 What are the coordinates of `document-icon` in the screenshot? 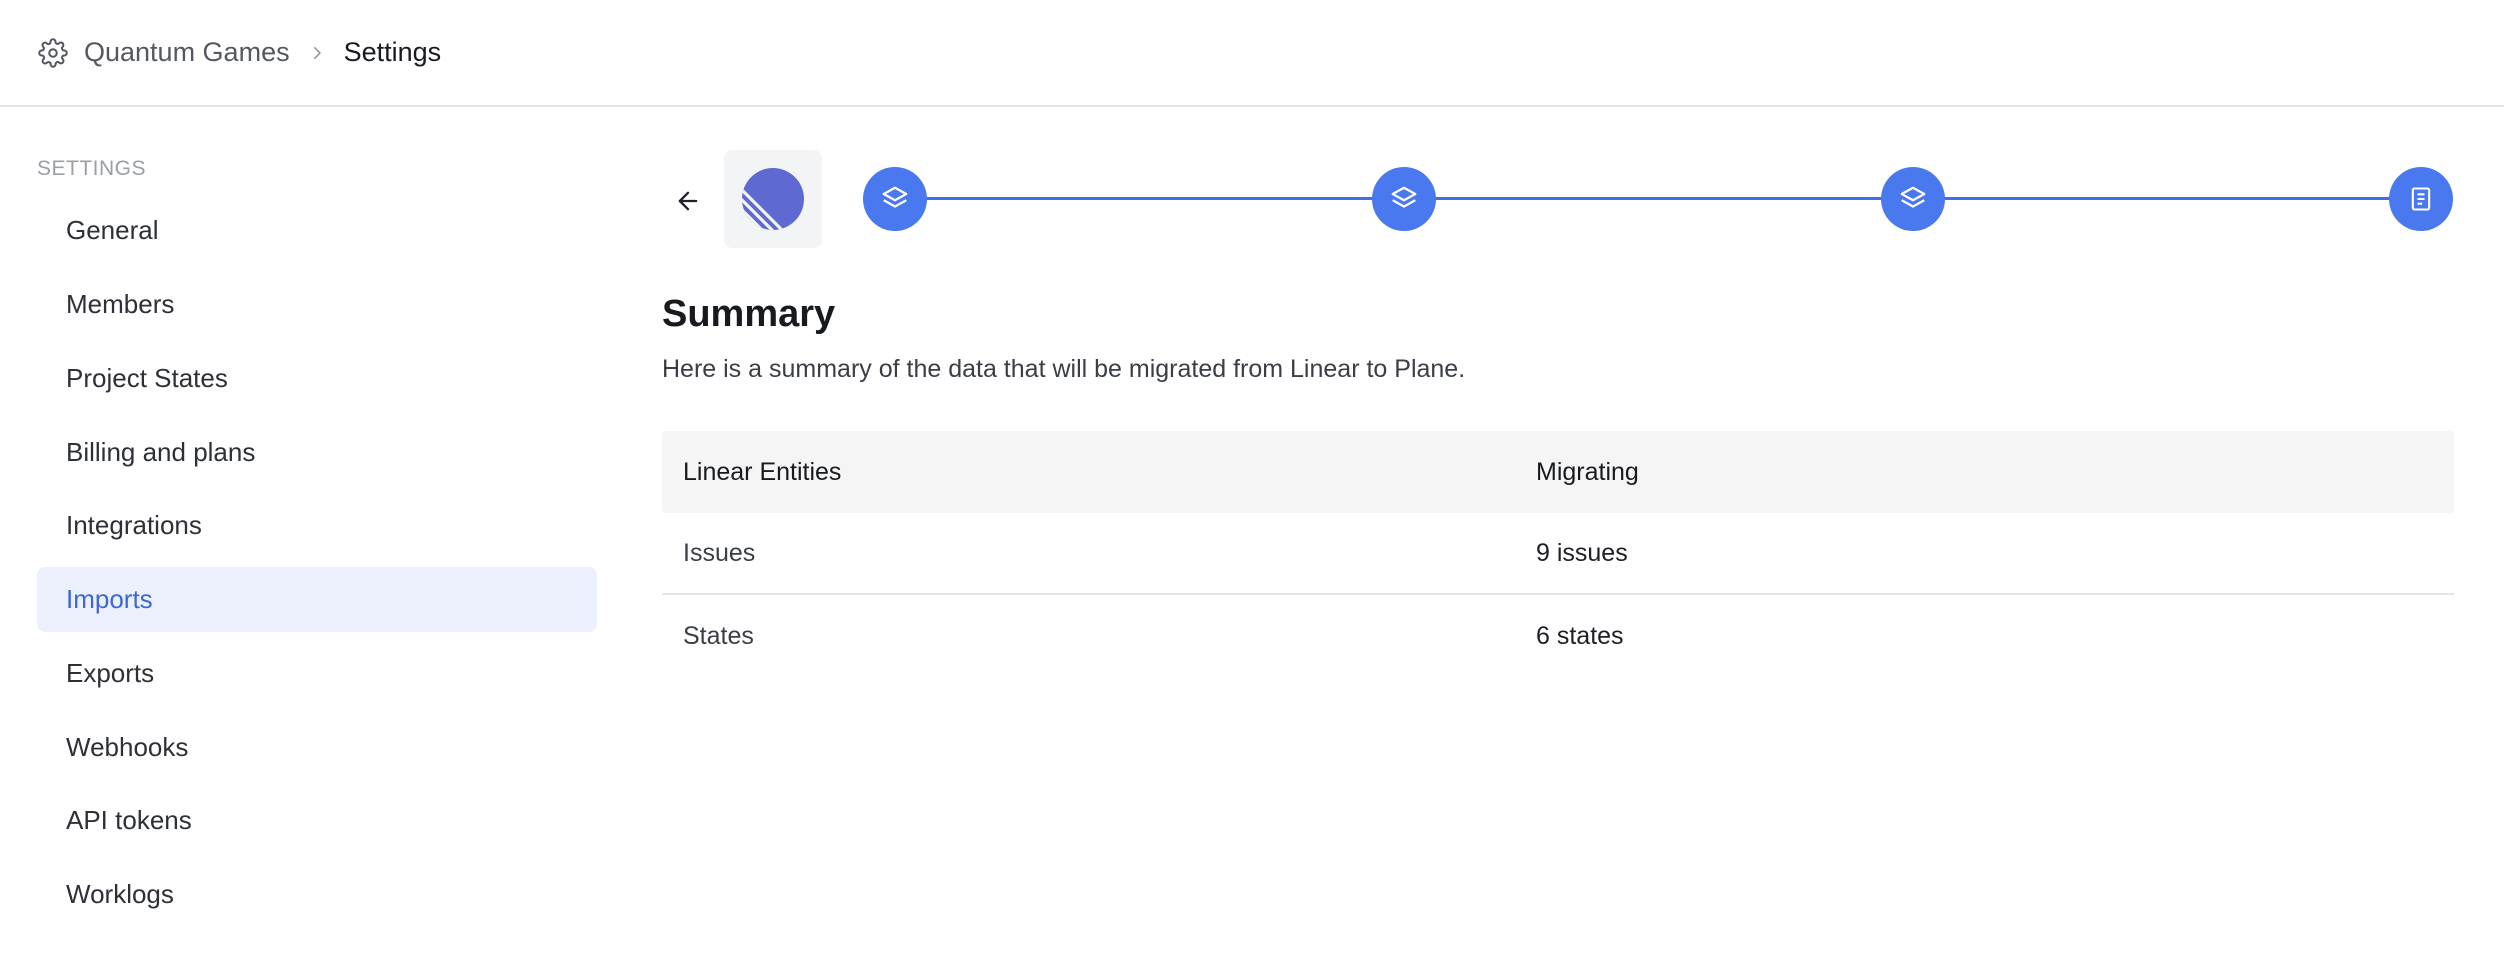 It's located at (2421, 199).